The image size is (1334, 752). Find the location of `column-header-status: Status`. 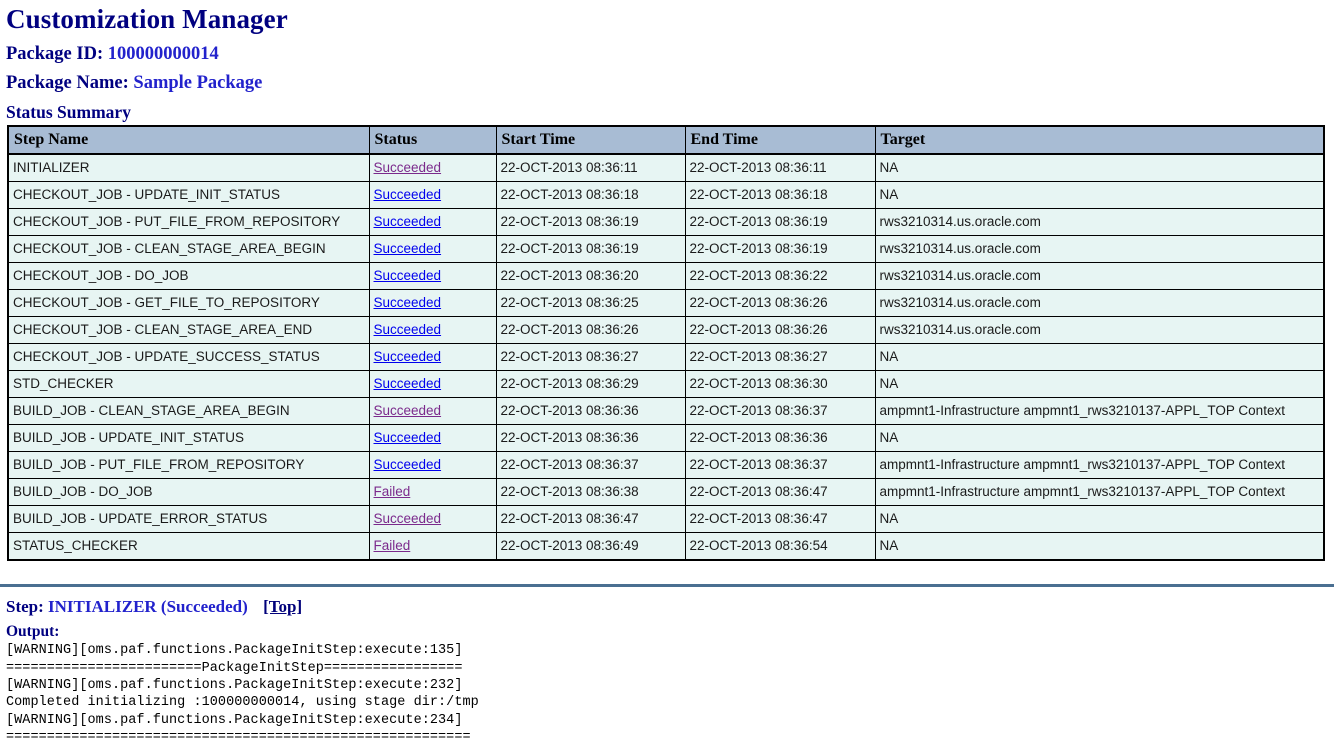

column-header-status: Status is located at coordinates (432, 140).